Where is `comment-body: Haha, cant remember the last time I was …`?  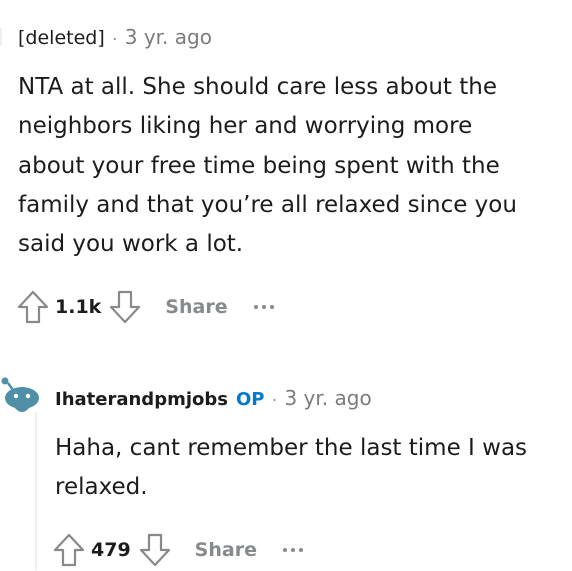
comment-body: Haha, cant remember the last time I was … is located at coordinates (310, 468).